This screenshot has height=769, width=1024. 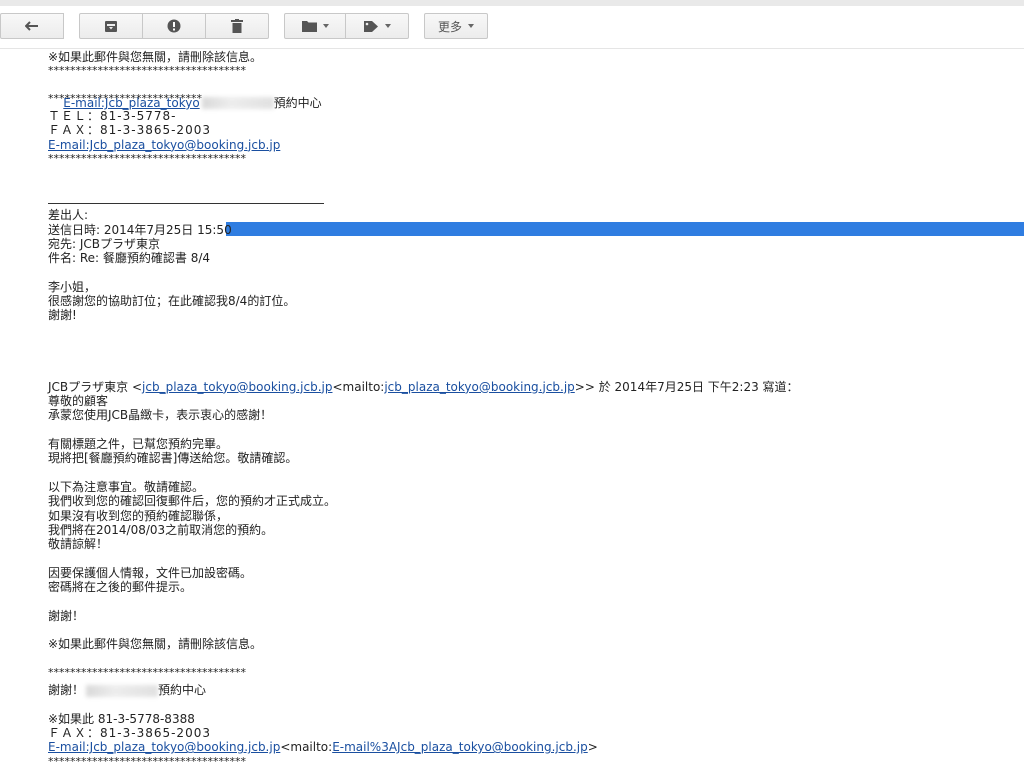 What do you see at coordinates (68, 215) in the screenshot?
I see `header-from: 差出人:` at bounding box center [68, 215].